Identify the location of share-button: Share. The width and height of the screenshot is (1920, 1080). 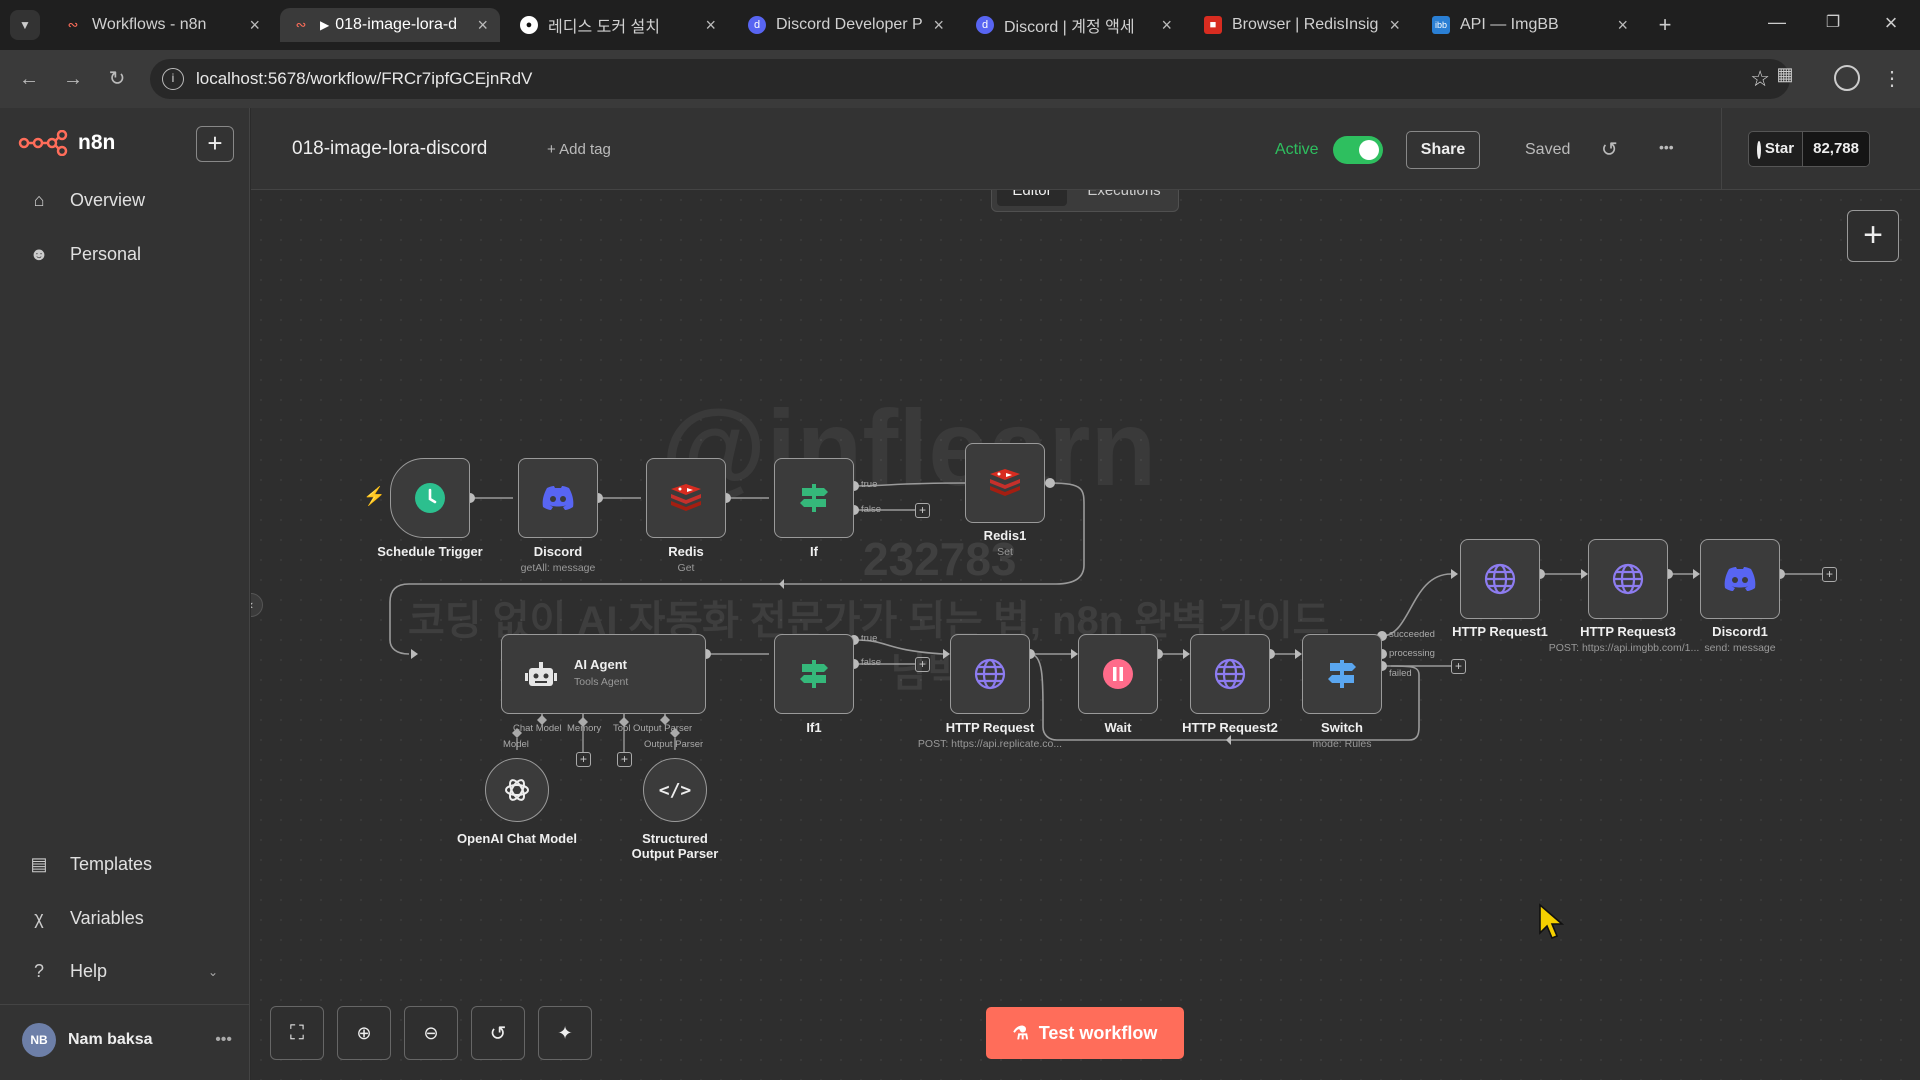
(1443, 150).